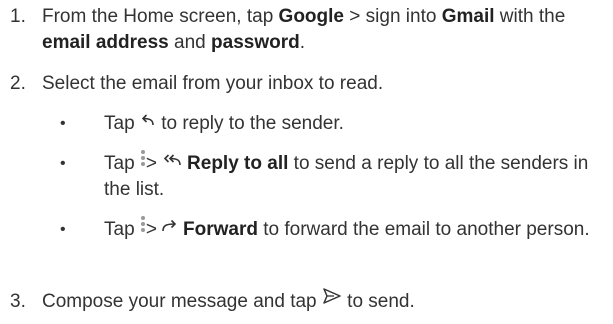 The height and width of the screenshot is (324, 613). I want to click on reply-all-icon, so click(172, 162).